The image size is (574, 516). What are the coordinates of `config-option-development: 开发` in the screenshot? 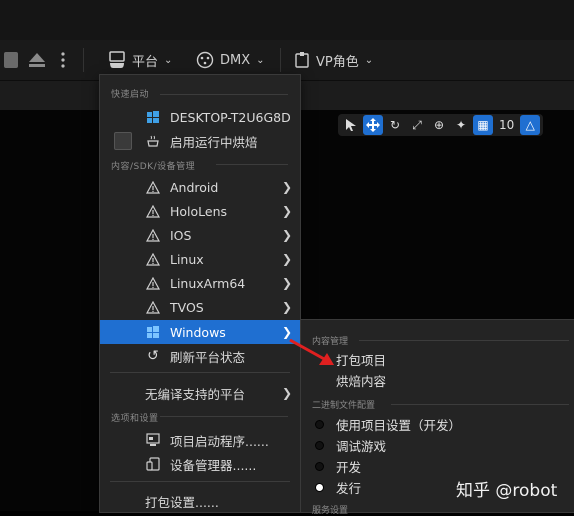 It's located at (437, 466).